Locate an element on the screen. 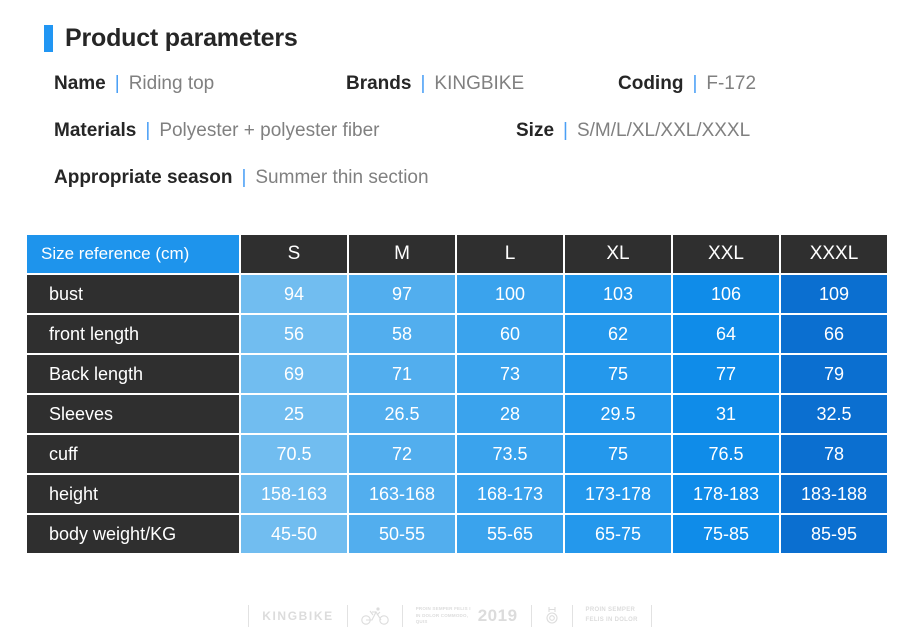 This screenshot has width=900, height=635. spec-row: Appropriate season | Summer thin section is located at coordinates (477, 190).